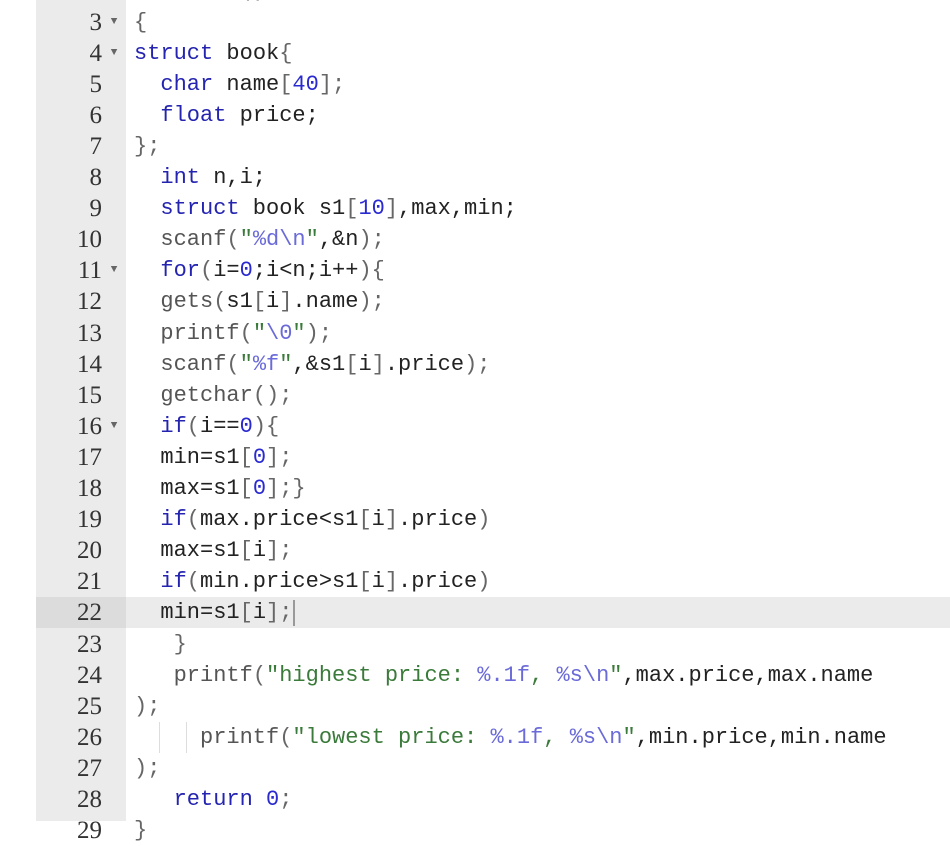 The width and height of the screenshot is (950, 846). What do you see at coordinates (272, 239) in the screenshot?
I see `code-text: scanf("%d\n",&n);` at bounding box center [272, 239].